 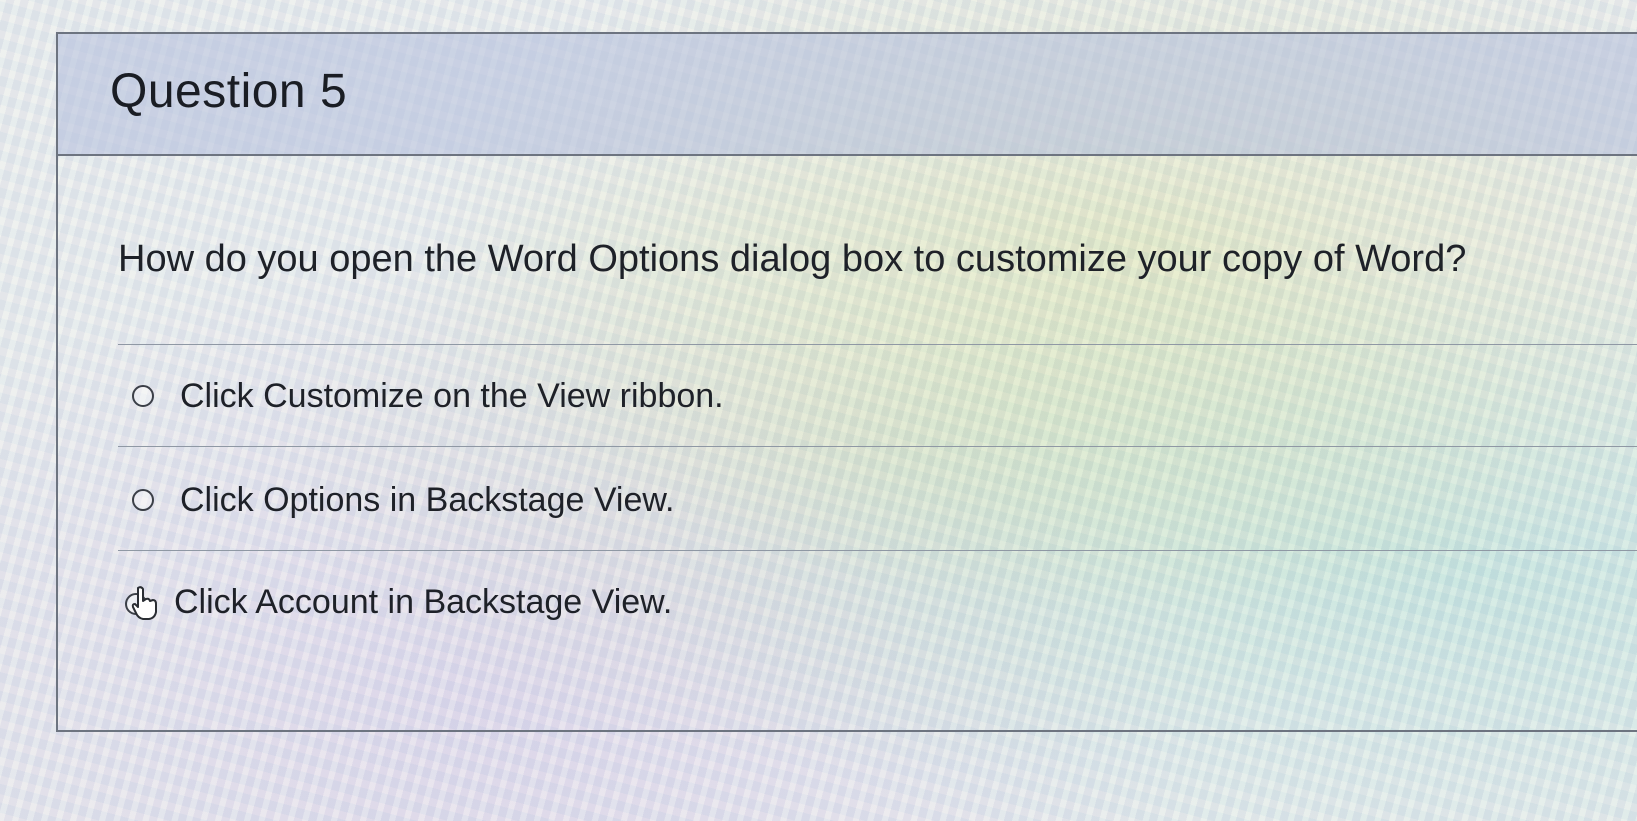 I want to click on answer-label: Click Options in Backstage View., so click(x=427, y=499).